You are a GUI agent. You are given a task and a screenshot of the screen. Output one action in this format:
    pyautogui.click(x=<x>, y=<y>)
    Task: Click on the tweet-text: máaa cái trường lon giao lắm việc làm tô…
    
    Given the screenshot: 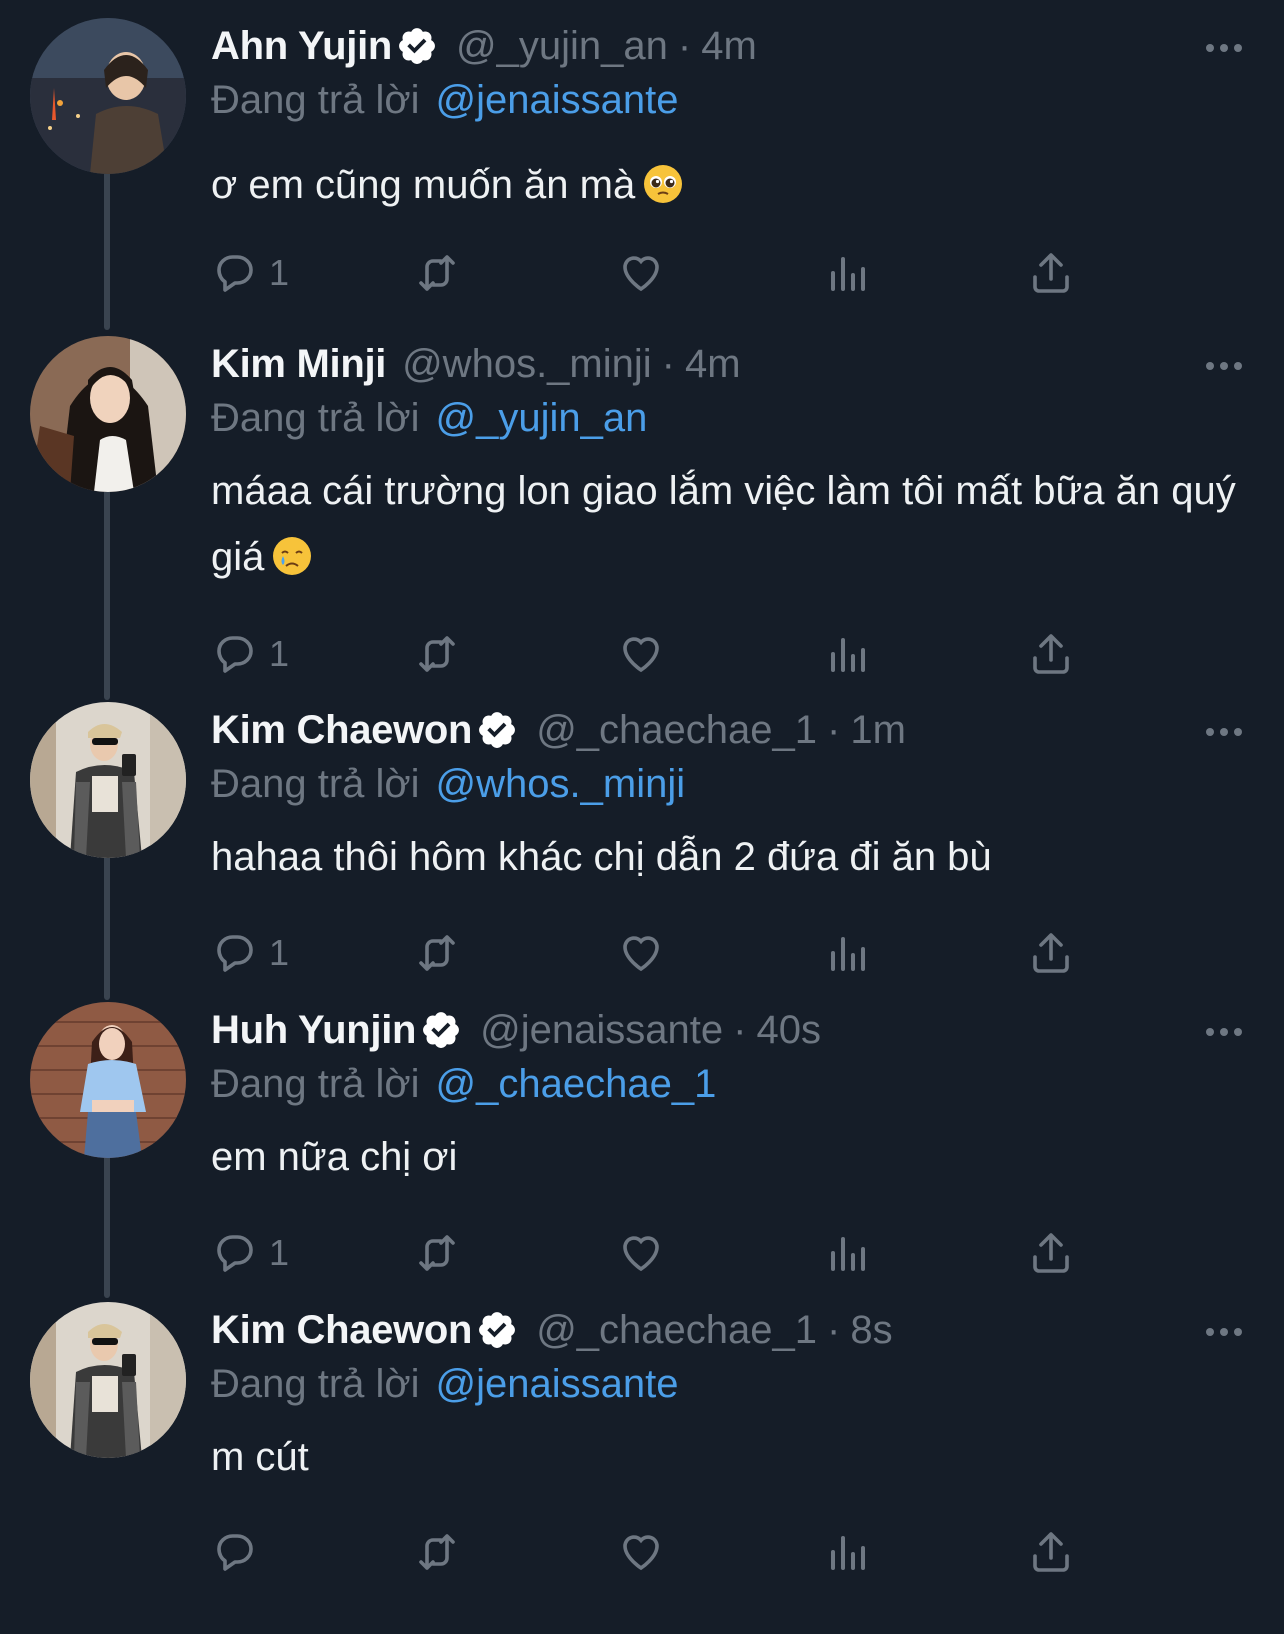 What is the action you would take?
    pyautogui.click(x=732, y=524)
    